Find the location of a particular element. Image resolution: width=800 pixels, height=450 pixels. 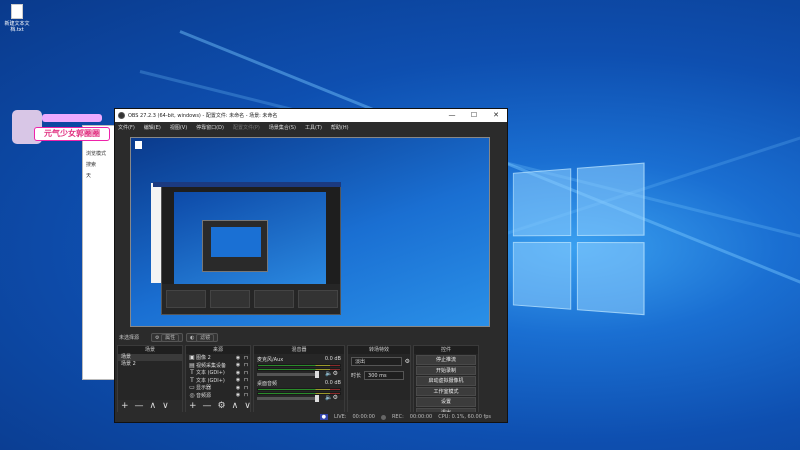

rec-indicator-icon is located at coordinates (383, 417).